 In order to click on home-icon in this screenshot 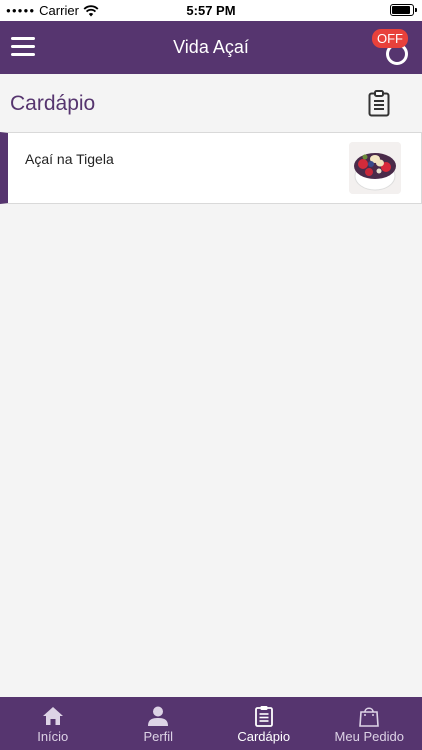, I will do `click(52, 716)`.